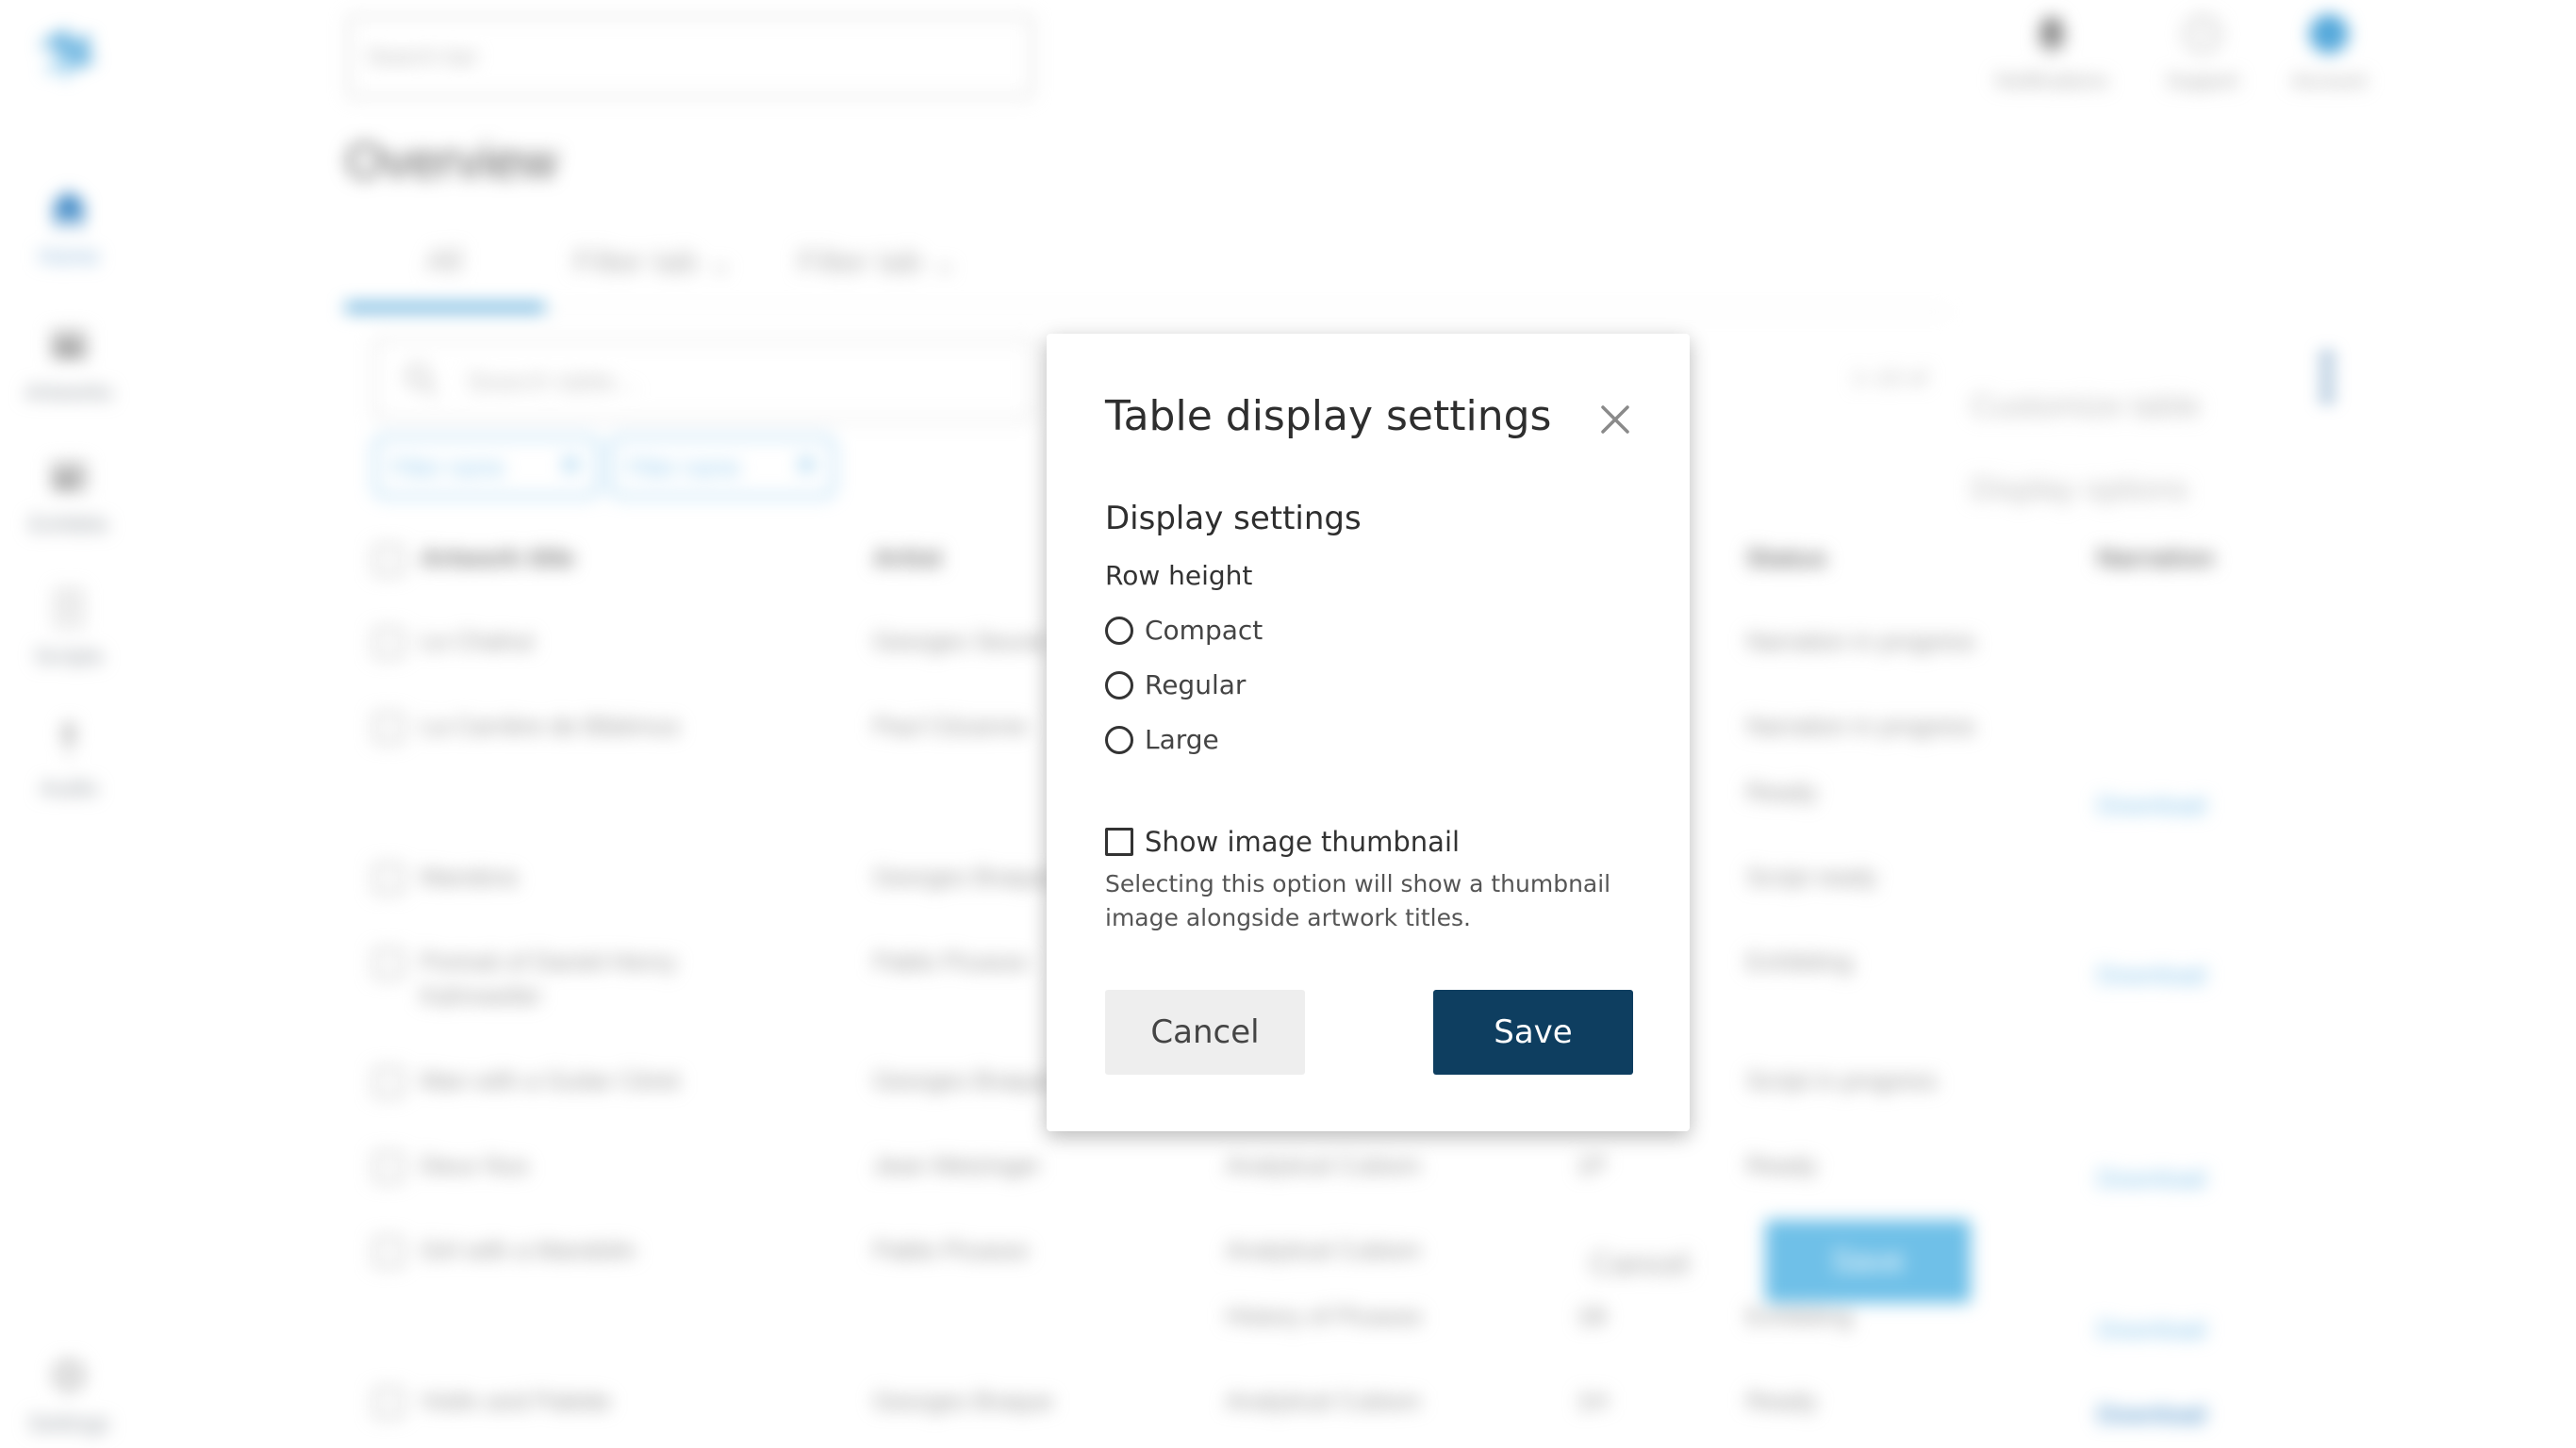  I want to click on sidebar-item-scripts: Scripts, so click(69, 628).